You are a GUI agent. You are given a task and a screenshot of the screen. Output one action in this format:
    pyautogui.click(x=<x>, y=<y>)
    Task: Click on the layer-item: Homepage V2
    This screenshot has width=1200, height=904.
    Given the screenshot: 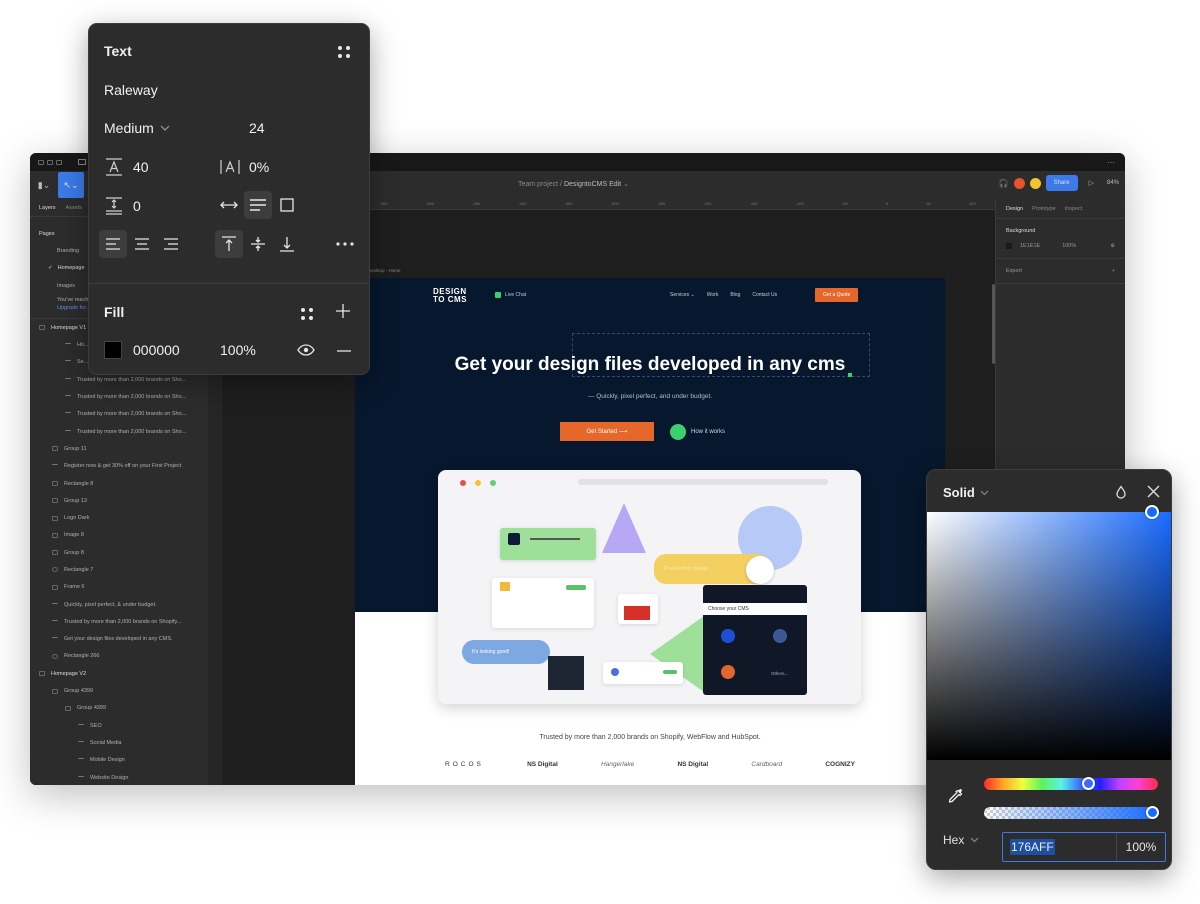 What is the action you would take?
    pyautogui.click(x=125, y=673)
    